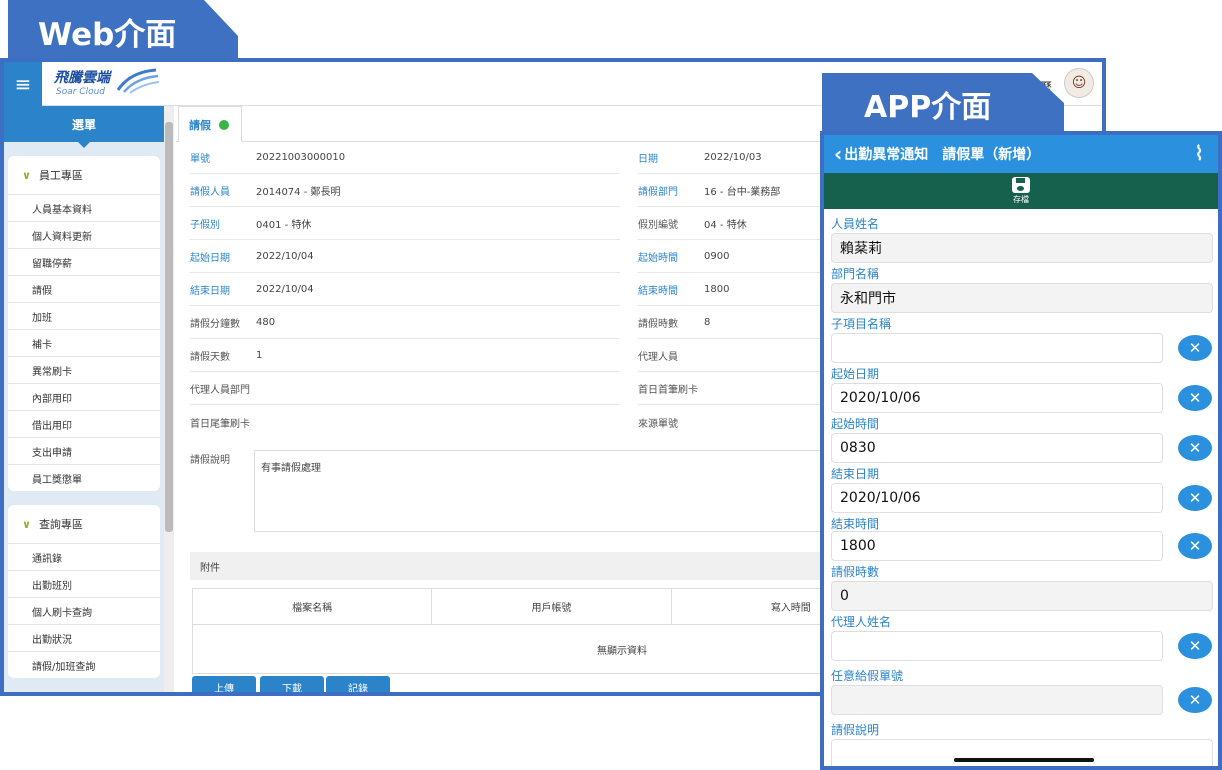 This screenshot has height=770, width=1222. I want to click on field-label: 請假人員, so click(210, 192).